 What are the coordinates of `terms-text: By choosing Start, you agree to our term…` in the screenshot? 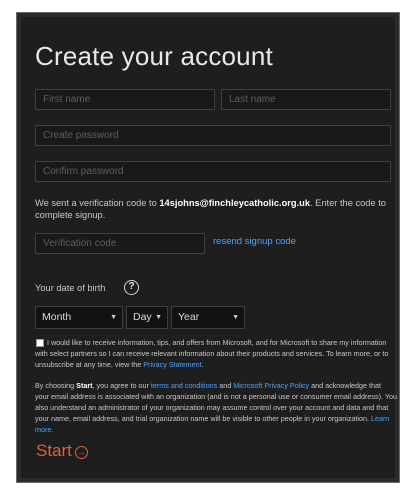 It's located at (216, 407).